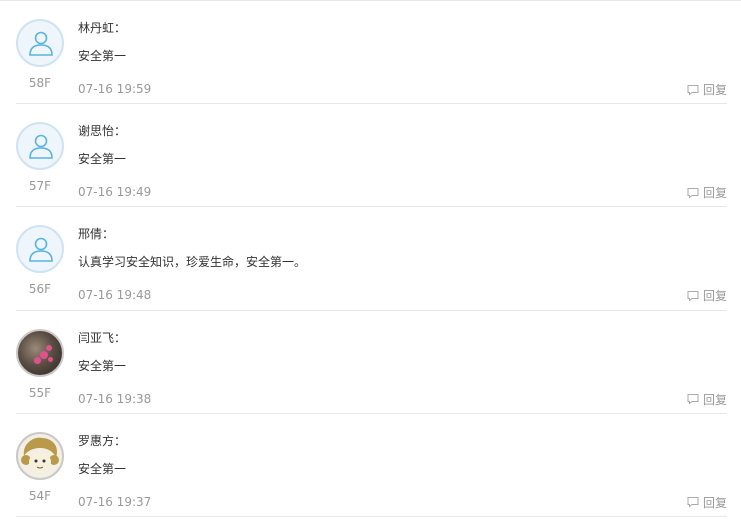 The width and height of the screenshot is (741, 522). What do you see at coordinates (192, 262) in the screenshot?
I see `comment-text: 认真学习安全知识，珍爱生命，安全第一。` at bounding box center [192, 262].